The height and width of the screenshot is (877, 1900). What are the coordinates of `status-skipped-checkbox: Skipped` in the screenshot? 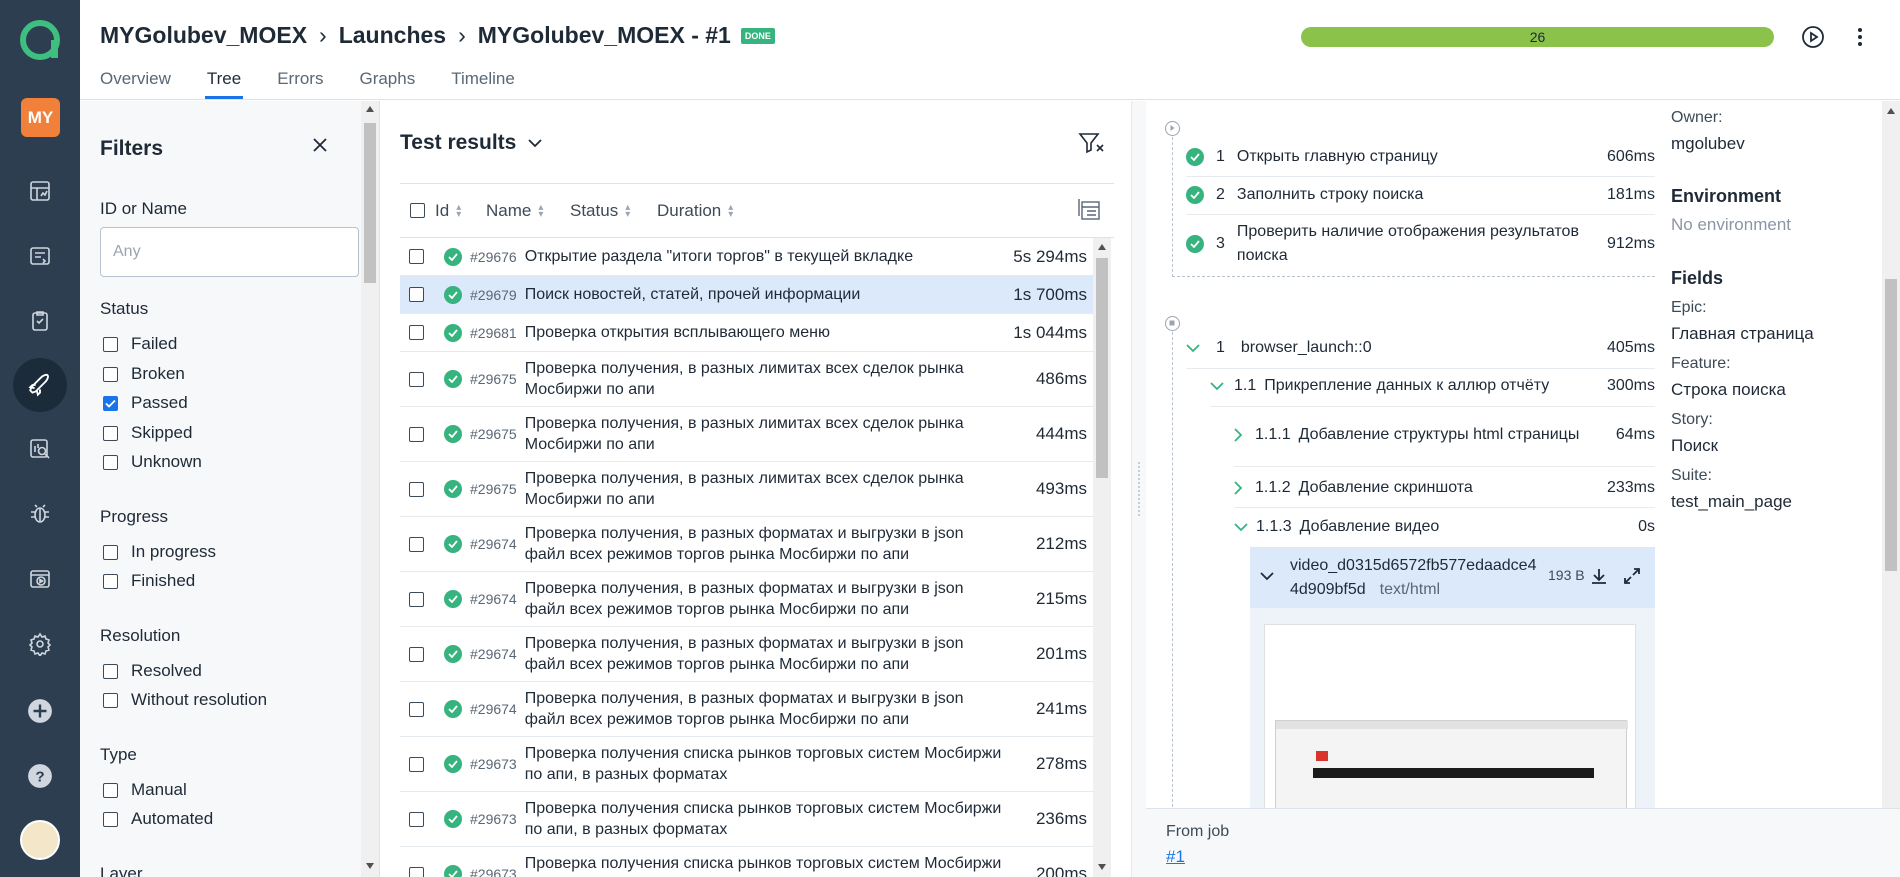 It's located at (147, 433).